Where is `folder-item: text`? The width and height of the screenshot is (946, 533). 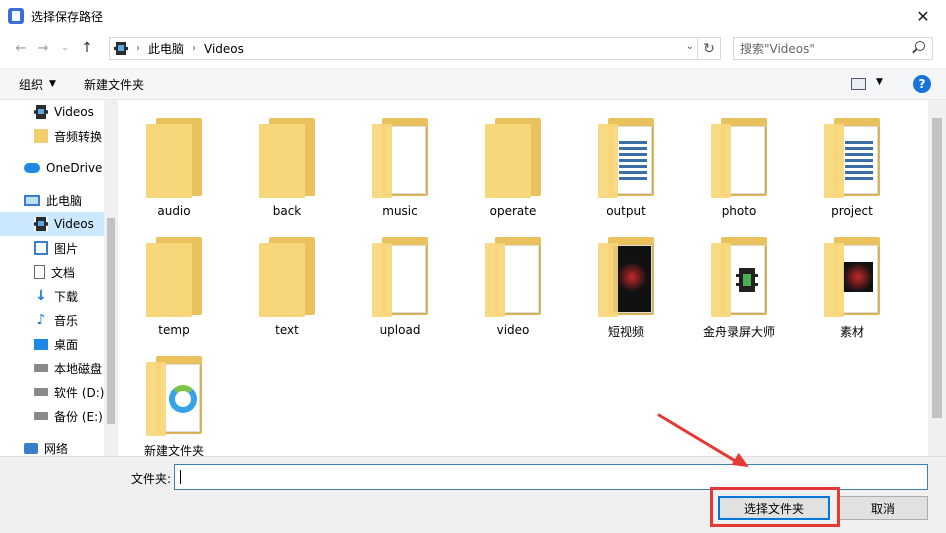
folder-item: text is located at coordinates (287, 278).